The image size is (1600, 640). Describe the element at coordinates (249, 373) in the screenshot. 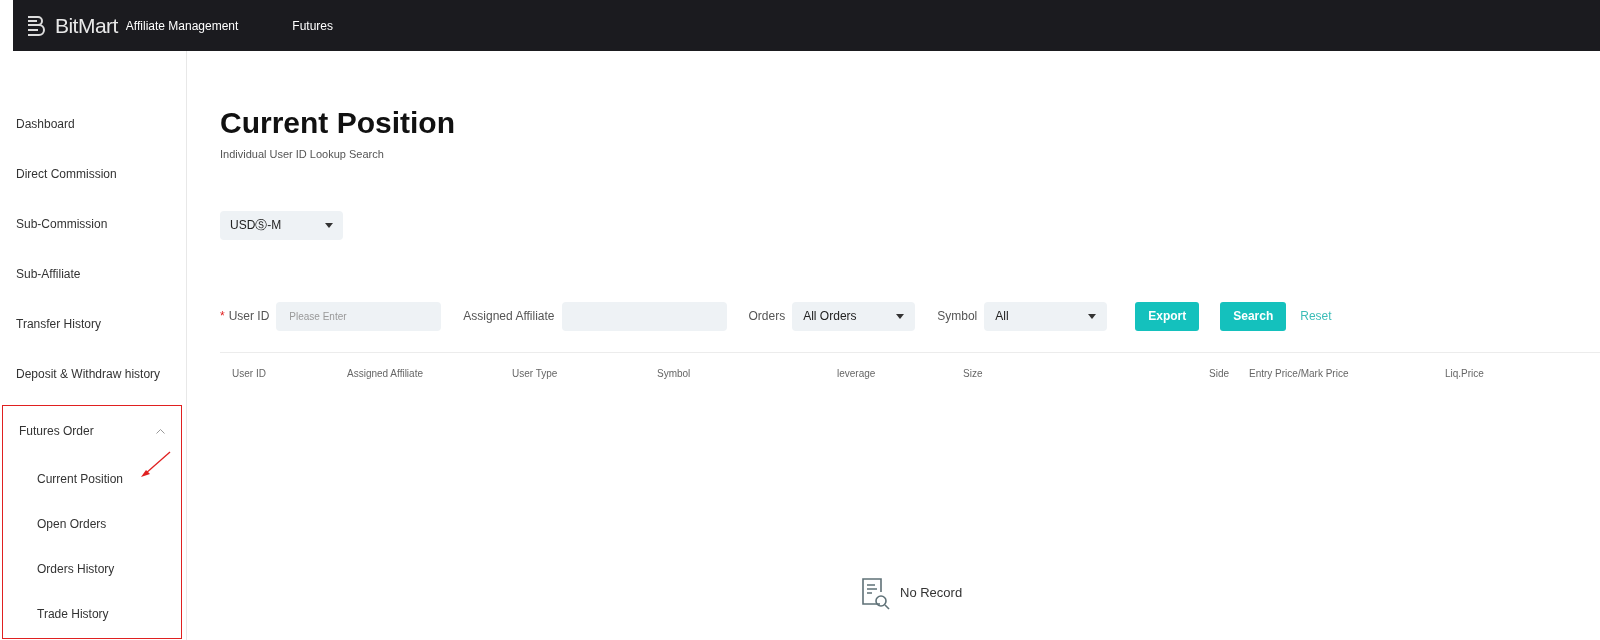

I see `column-header: User ID` at that location.